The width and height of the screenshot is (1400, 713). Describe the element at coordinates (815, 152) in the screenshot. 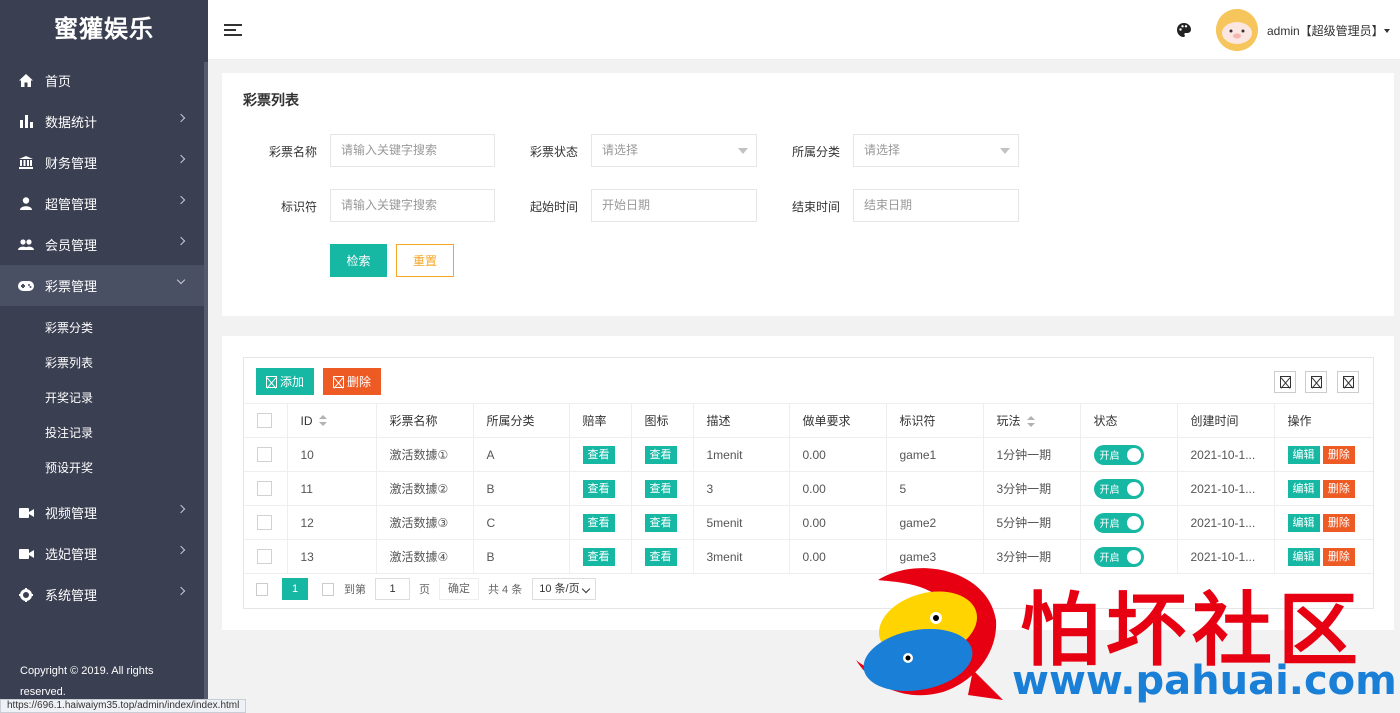

I see `category-label: 所属分类` at that location.